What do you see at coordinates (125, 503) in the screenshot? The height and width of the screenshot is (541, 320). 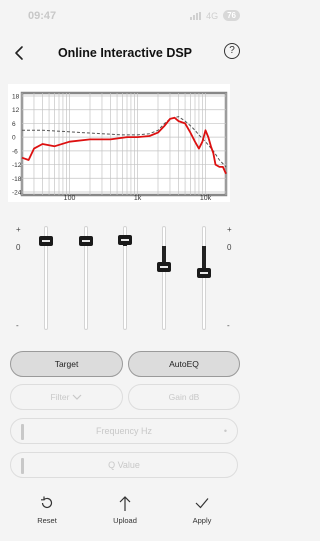 I see `upload-icon` at bounding box center [125, 503].